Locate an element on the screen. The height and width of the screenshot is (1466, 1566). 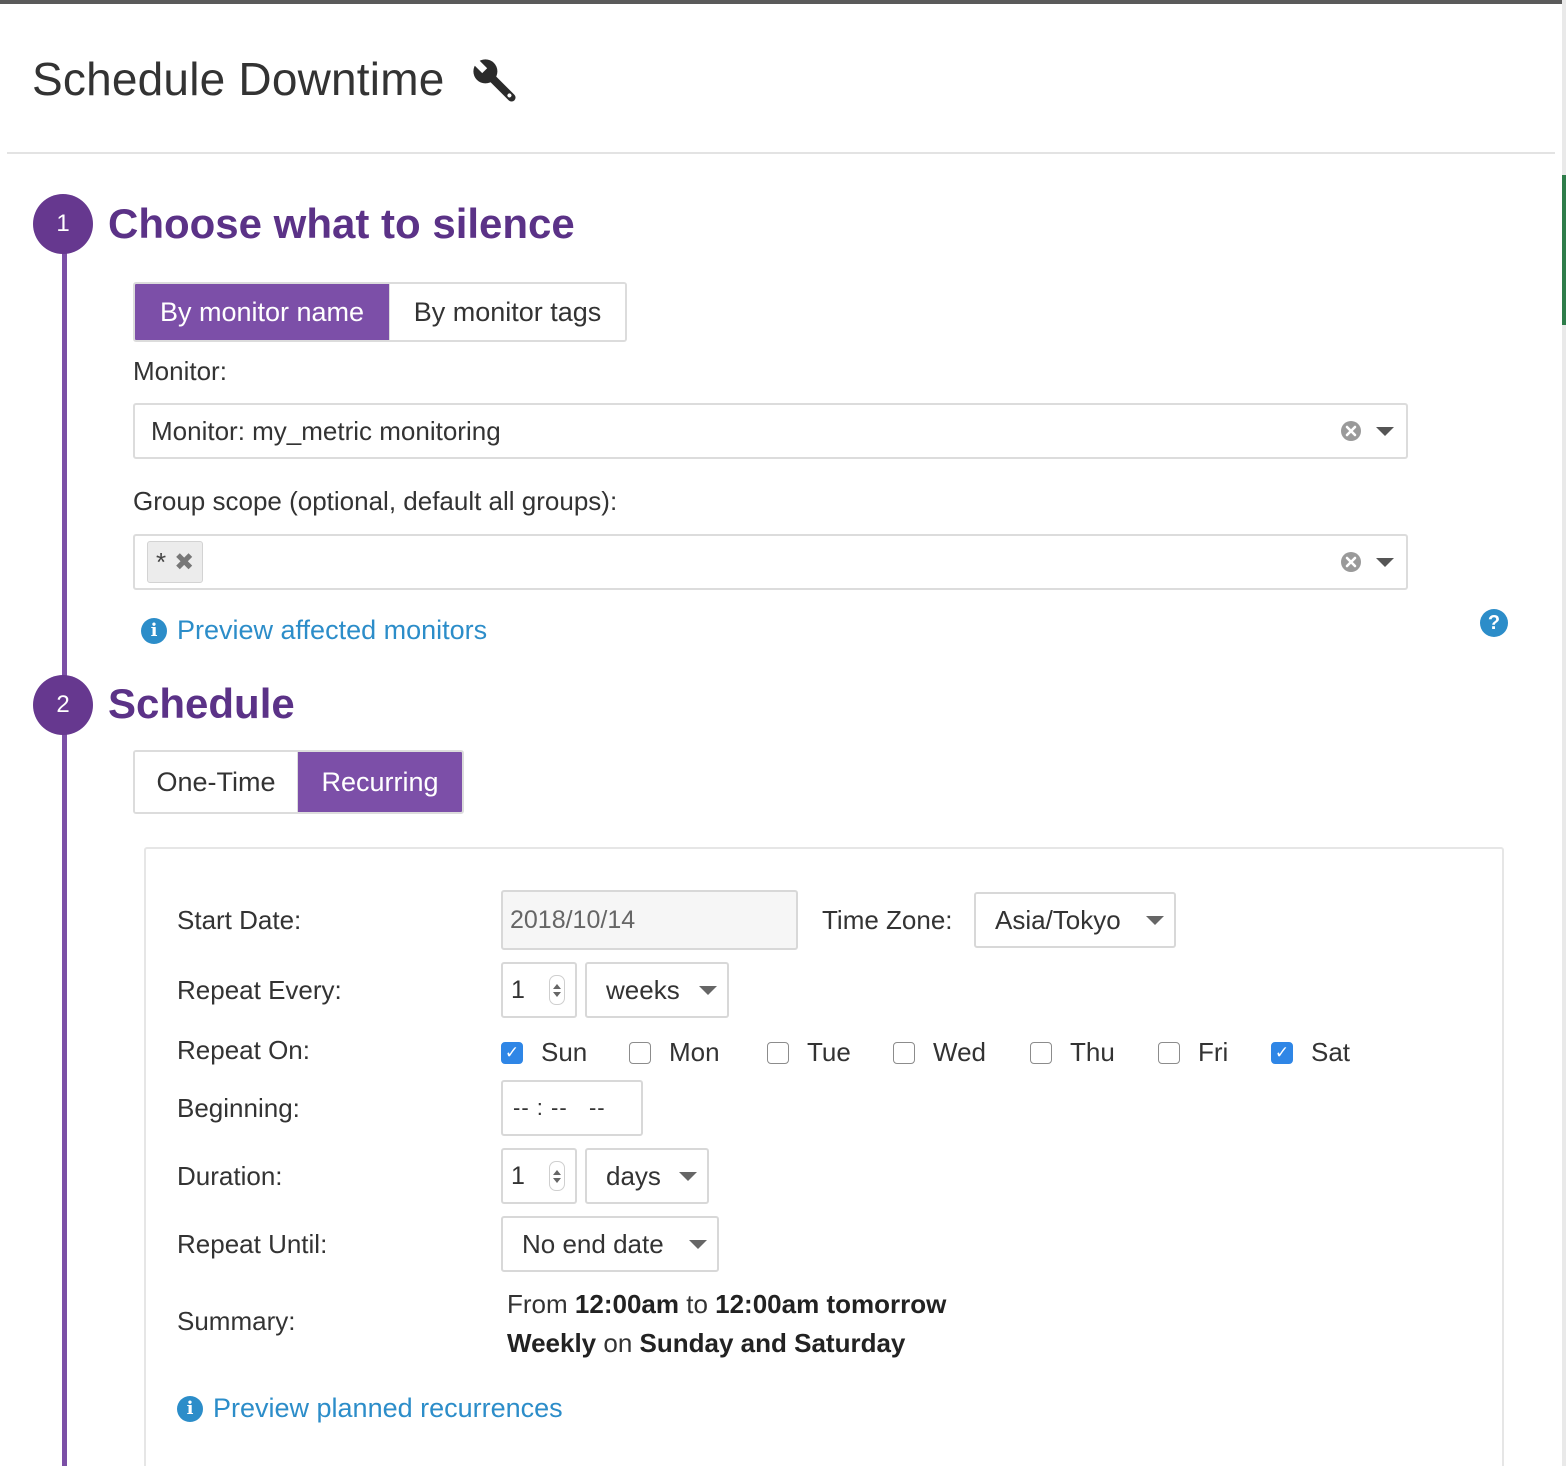
group-scope-select: * ✖ is located at coordinates (770, 562).